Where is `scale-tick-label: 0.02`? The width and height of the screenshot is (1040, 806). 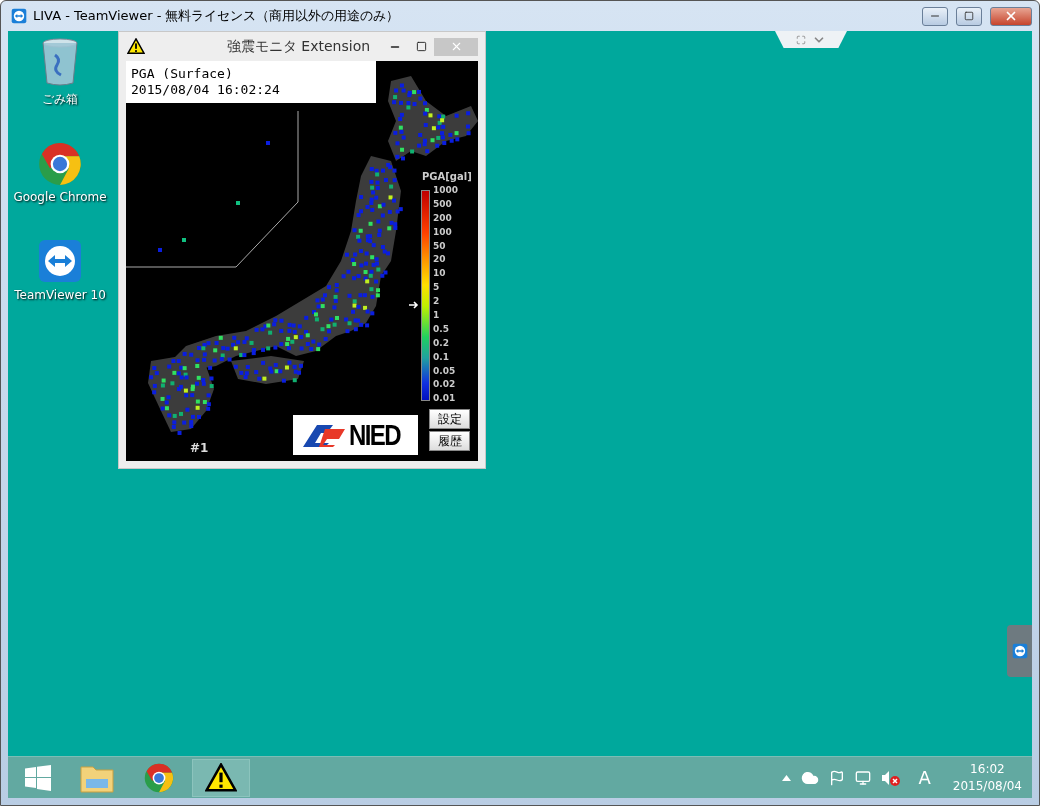 scale-tick-label: 0.02 is located at coordinates (445, 385).